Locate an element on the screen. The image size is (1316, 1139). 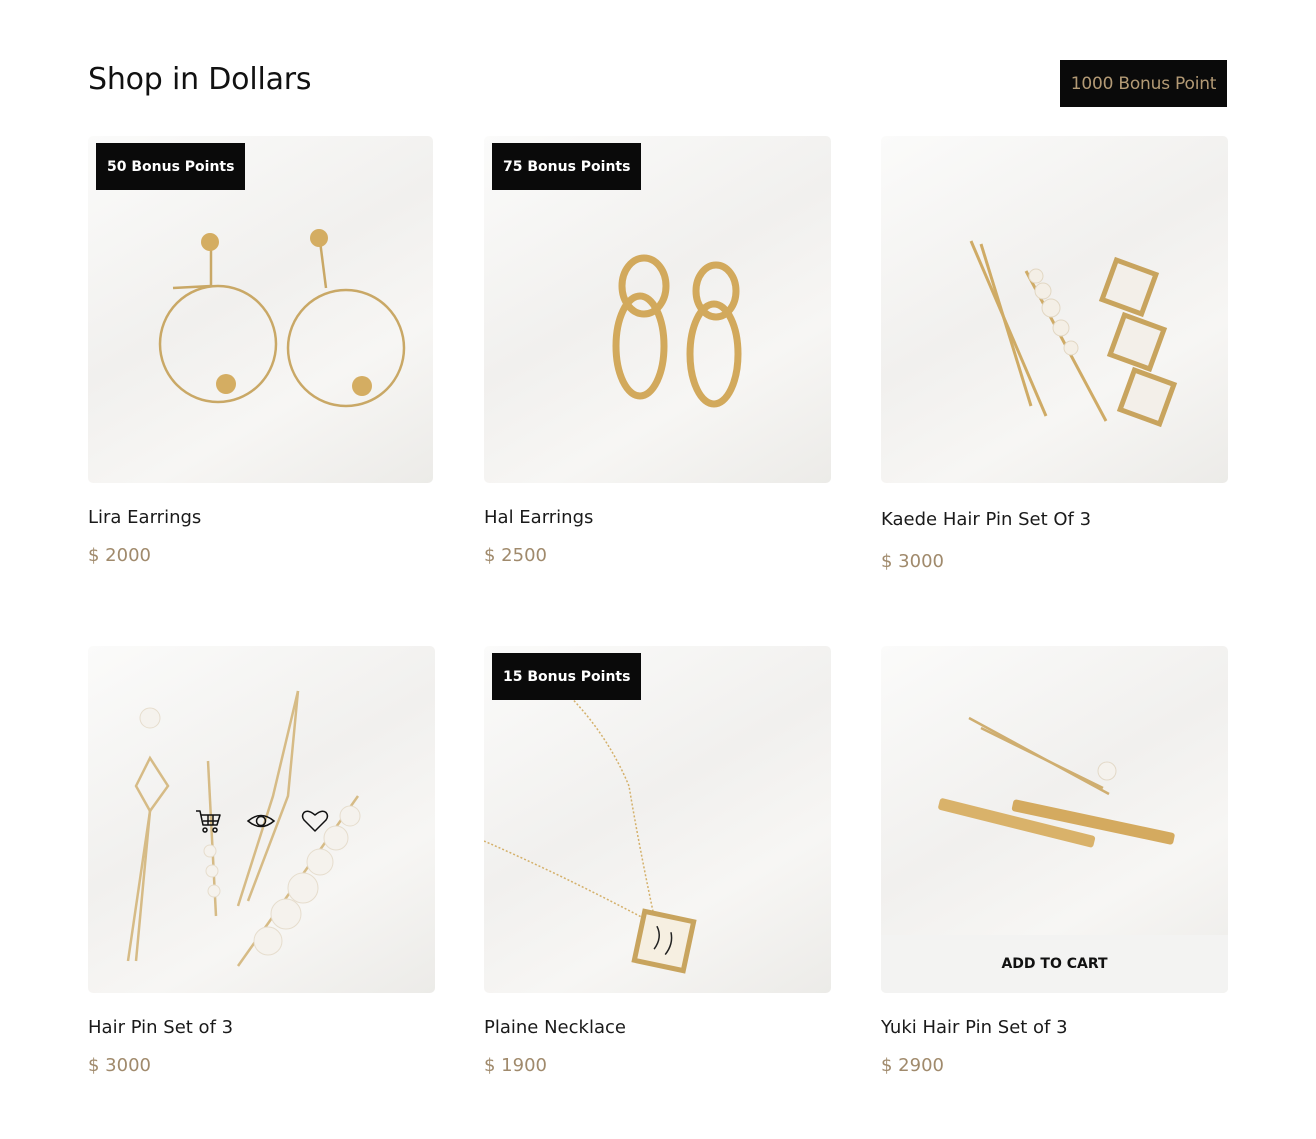
add-to-cart-button: ADD TO CART is located at coordinates (1054, 964).